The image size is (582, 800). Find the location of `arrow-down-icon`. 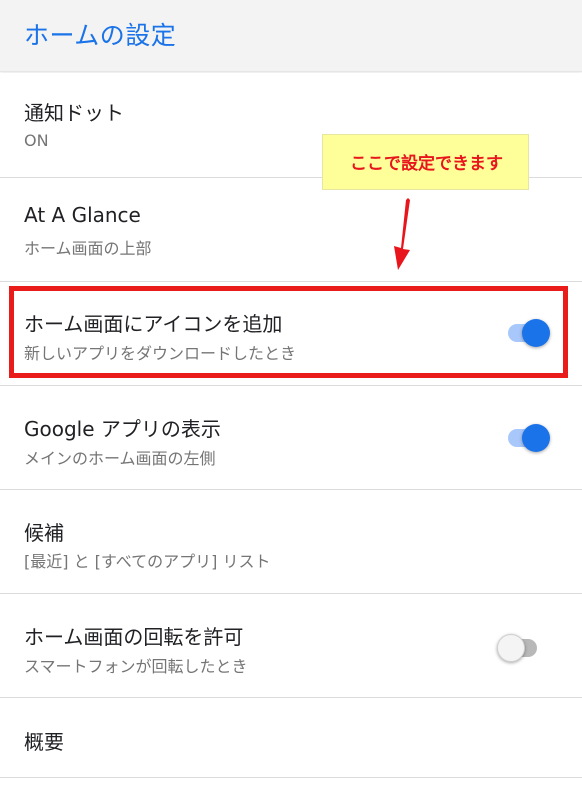

arrow-down-icon is located at coordinates (402, 234).